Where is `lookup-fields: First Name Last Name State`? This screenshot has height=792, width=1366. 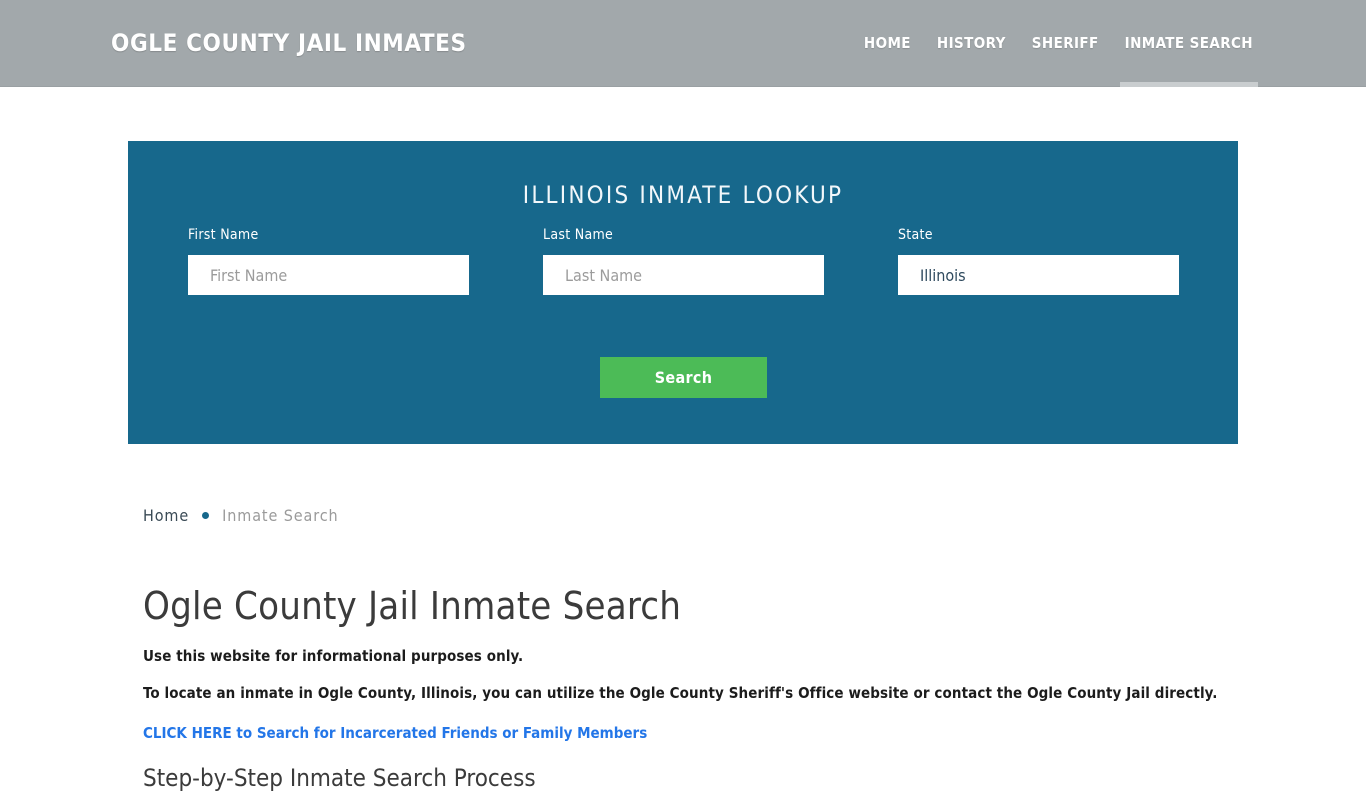
lookup-fields: First Name Last Name State is located at coordinates (683, 282).